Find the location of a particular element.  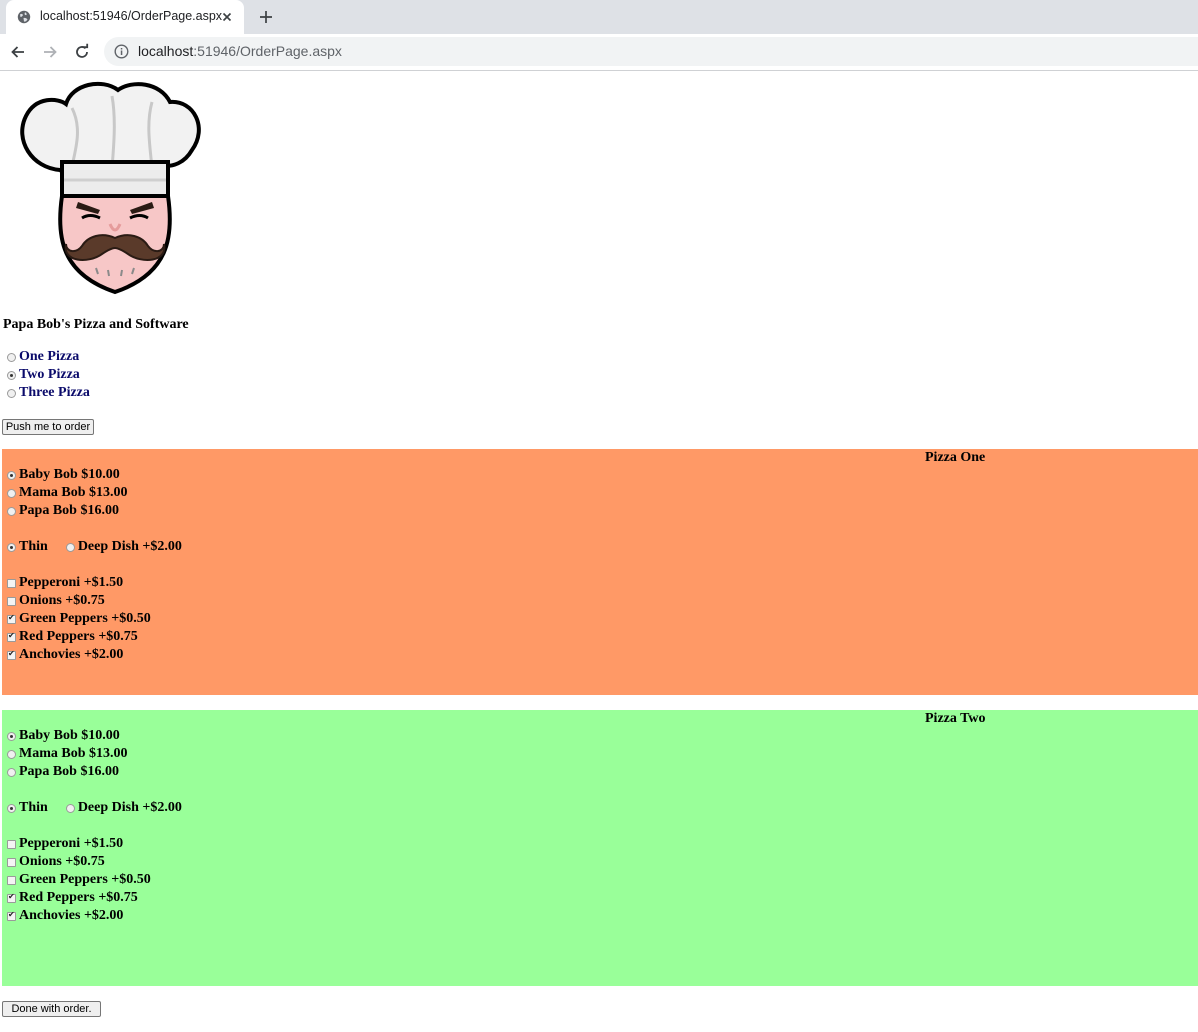

reload-icon is located at coordinates (82, 52).